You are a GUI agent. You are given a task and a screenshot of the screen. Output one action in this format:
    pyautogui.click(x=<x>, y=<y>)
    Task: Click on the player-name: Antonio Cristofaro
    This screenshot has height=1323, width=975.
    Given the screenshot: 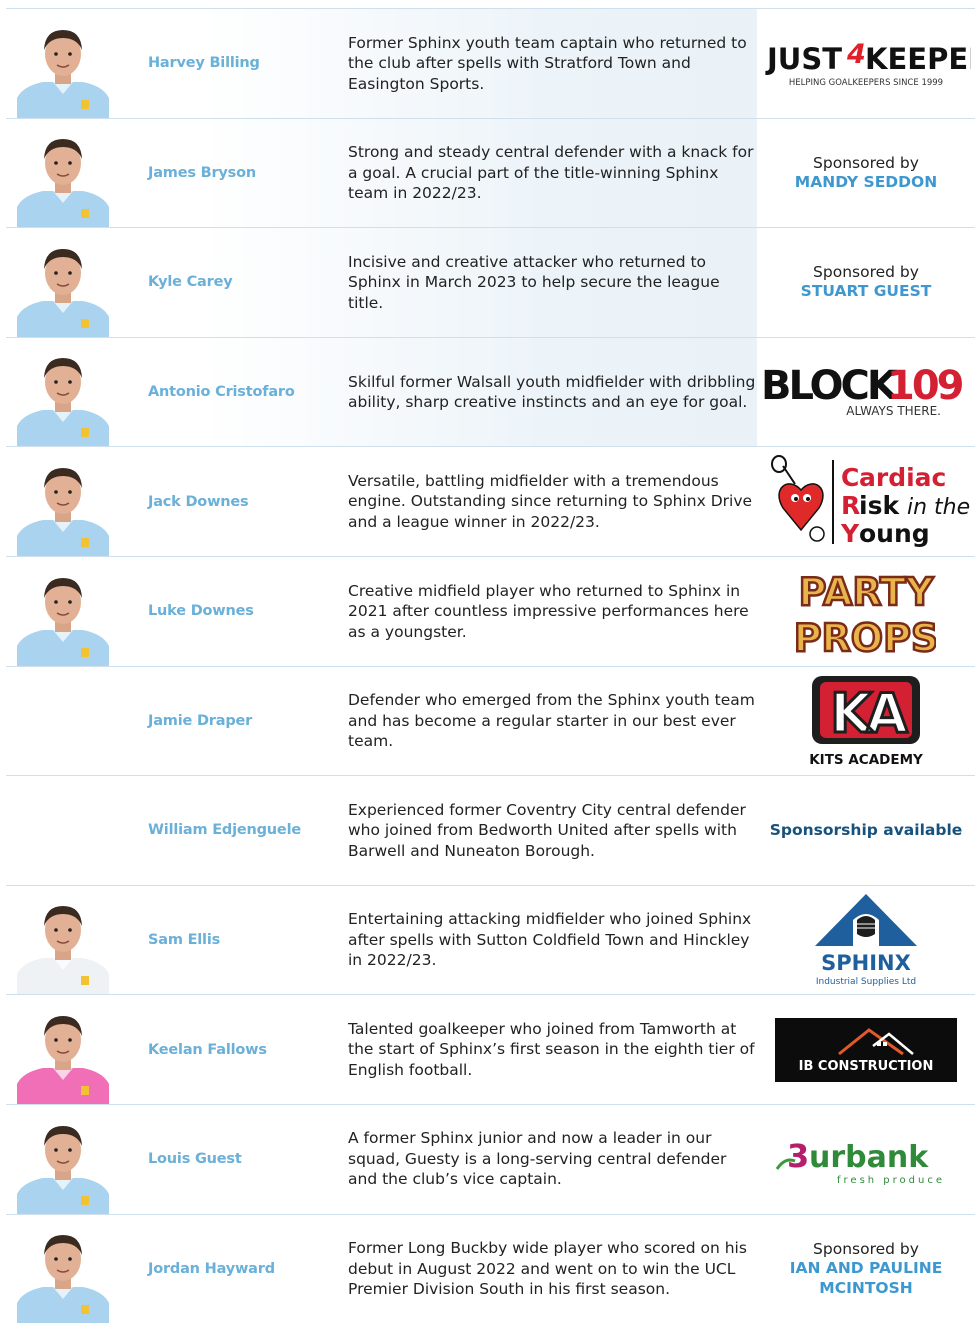 What is the action you would take?
    pyautogui.click(x=248, y=392)
    